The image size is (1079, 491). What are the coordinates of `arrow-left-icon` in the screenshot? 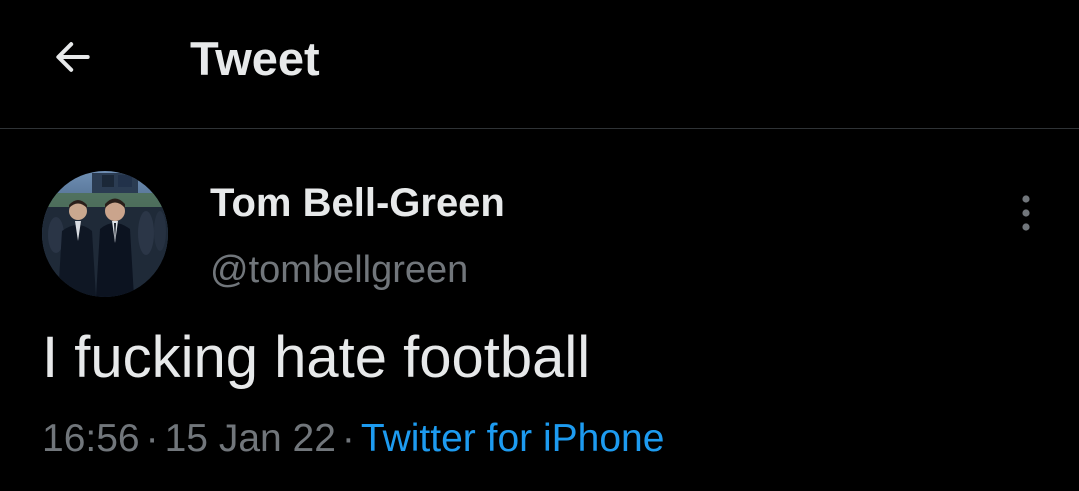 It's located at (73, 59).